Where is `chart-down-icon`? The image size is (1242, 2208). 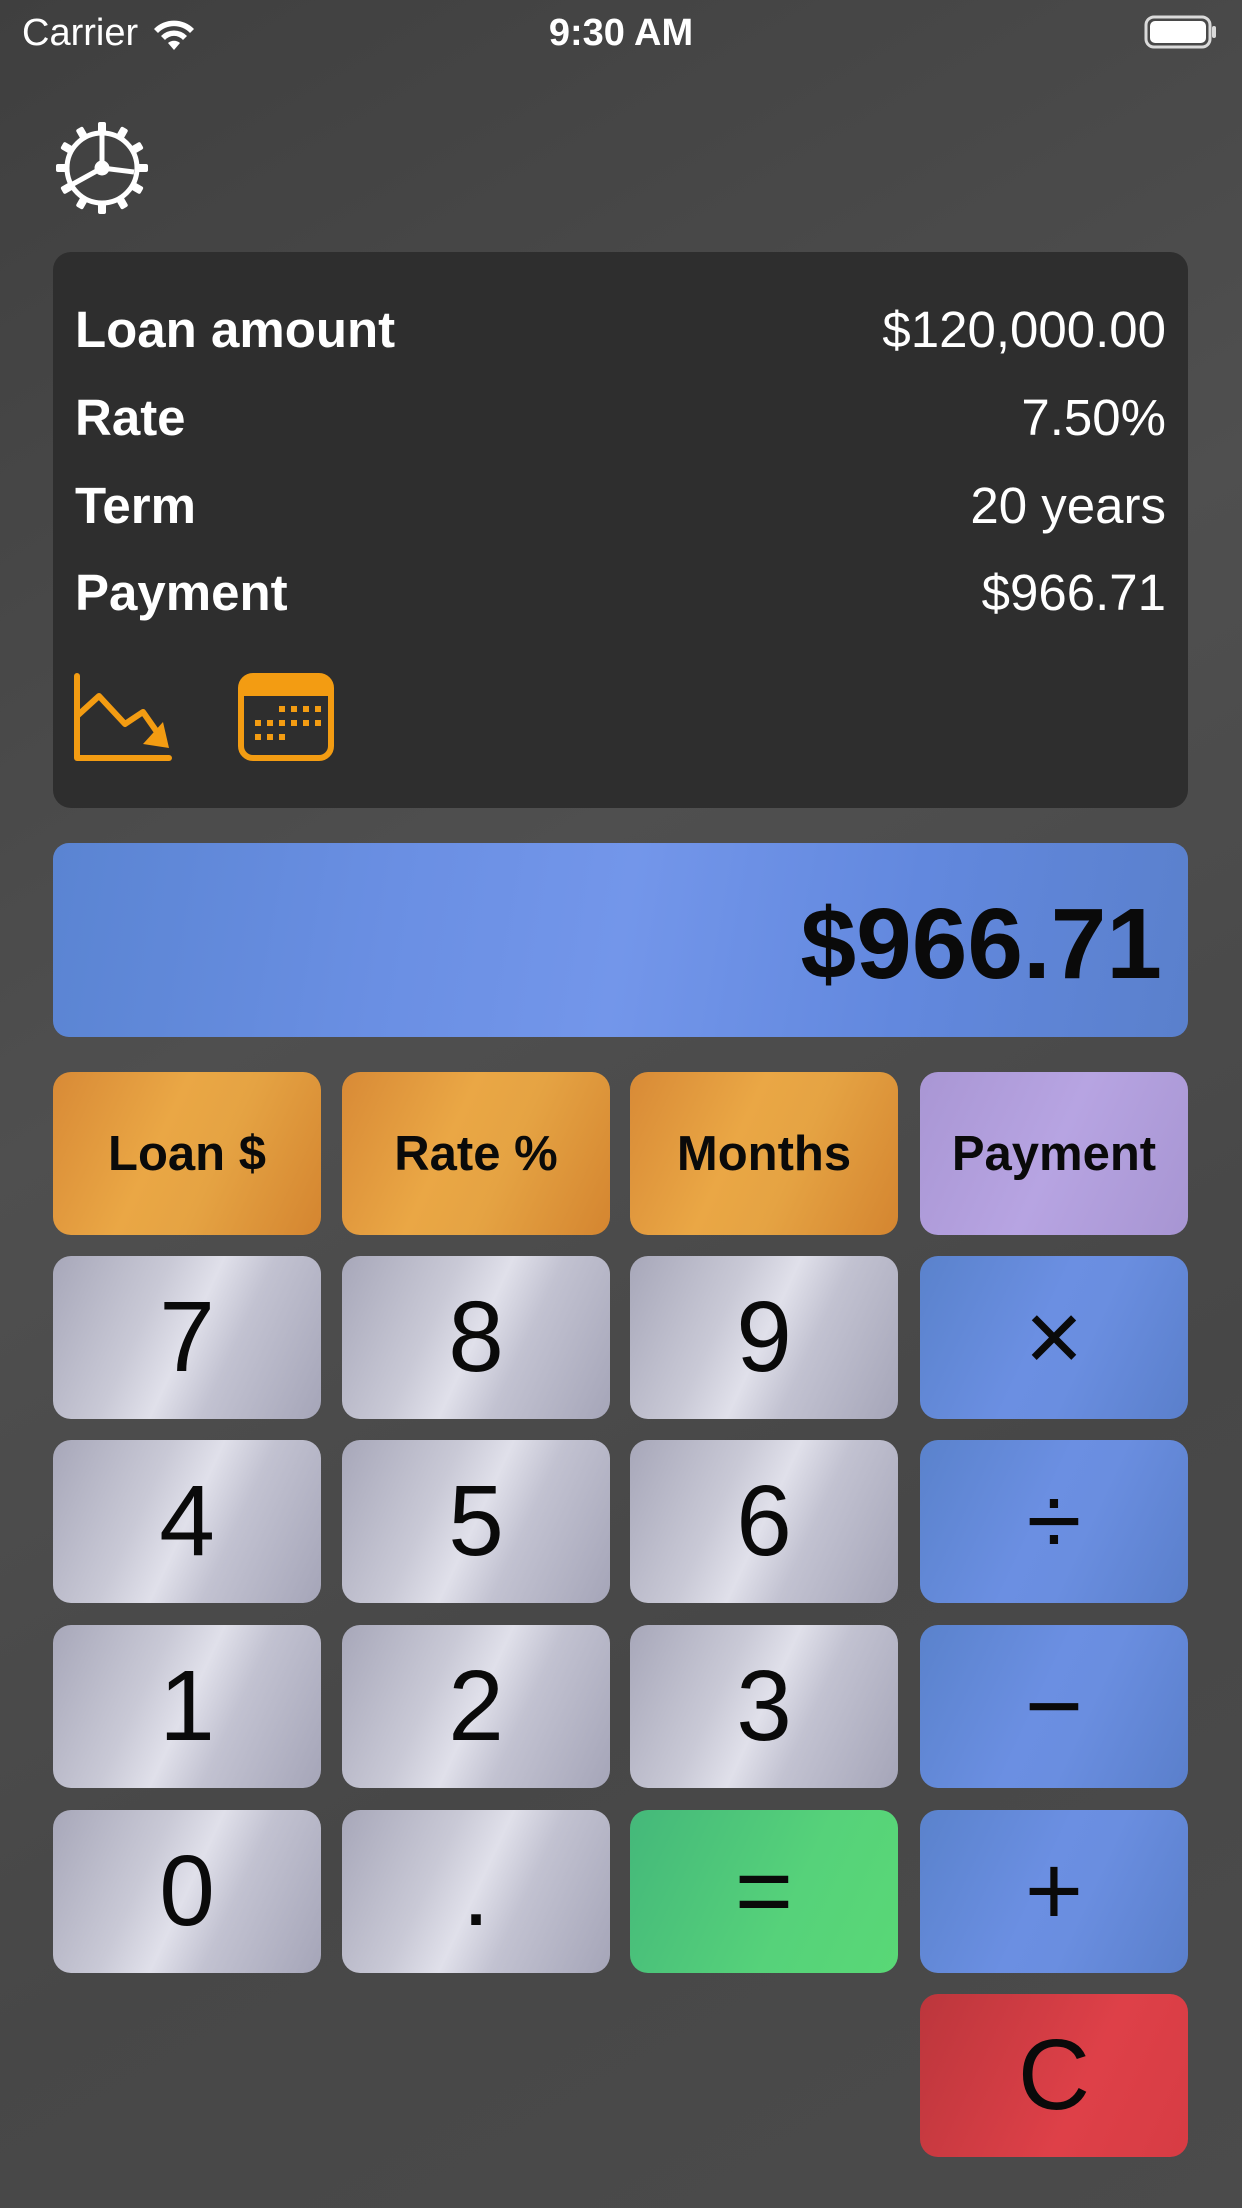 chart-down-icon is located at coordinates (123, 718).